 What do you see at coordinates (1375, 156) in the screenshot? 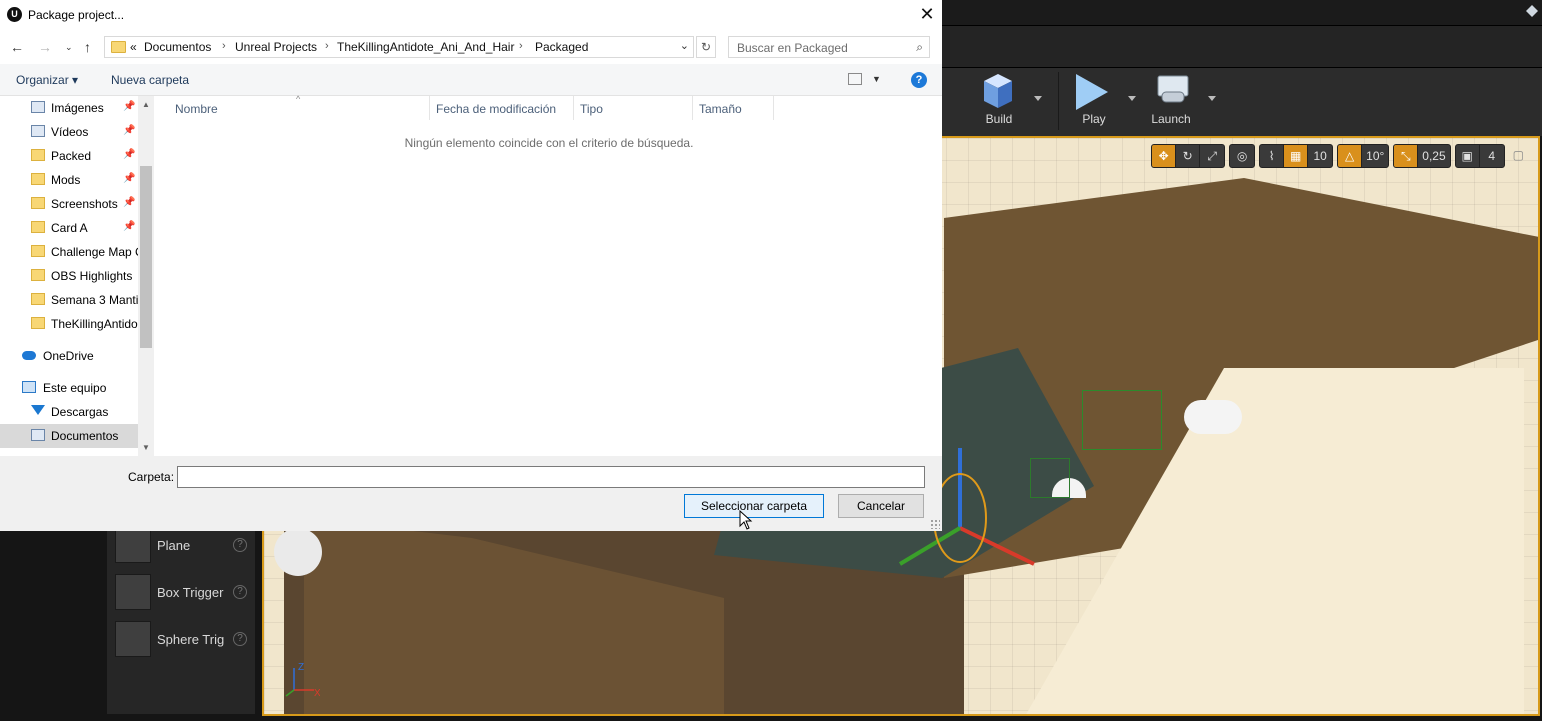
I see `rotation-snap-value: 10°` at bounding box center [1375, 156].